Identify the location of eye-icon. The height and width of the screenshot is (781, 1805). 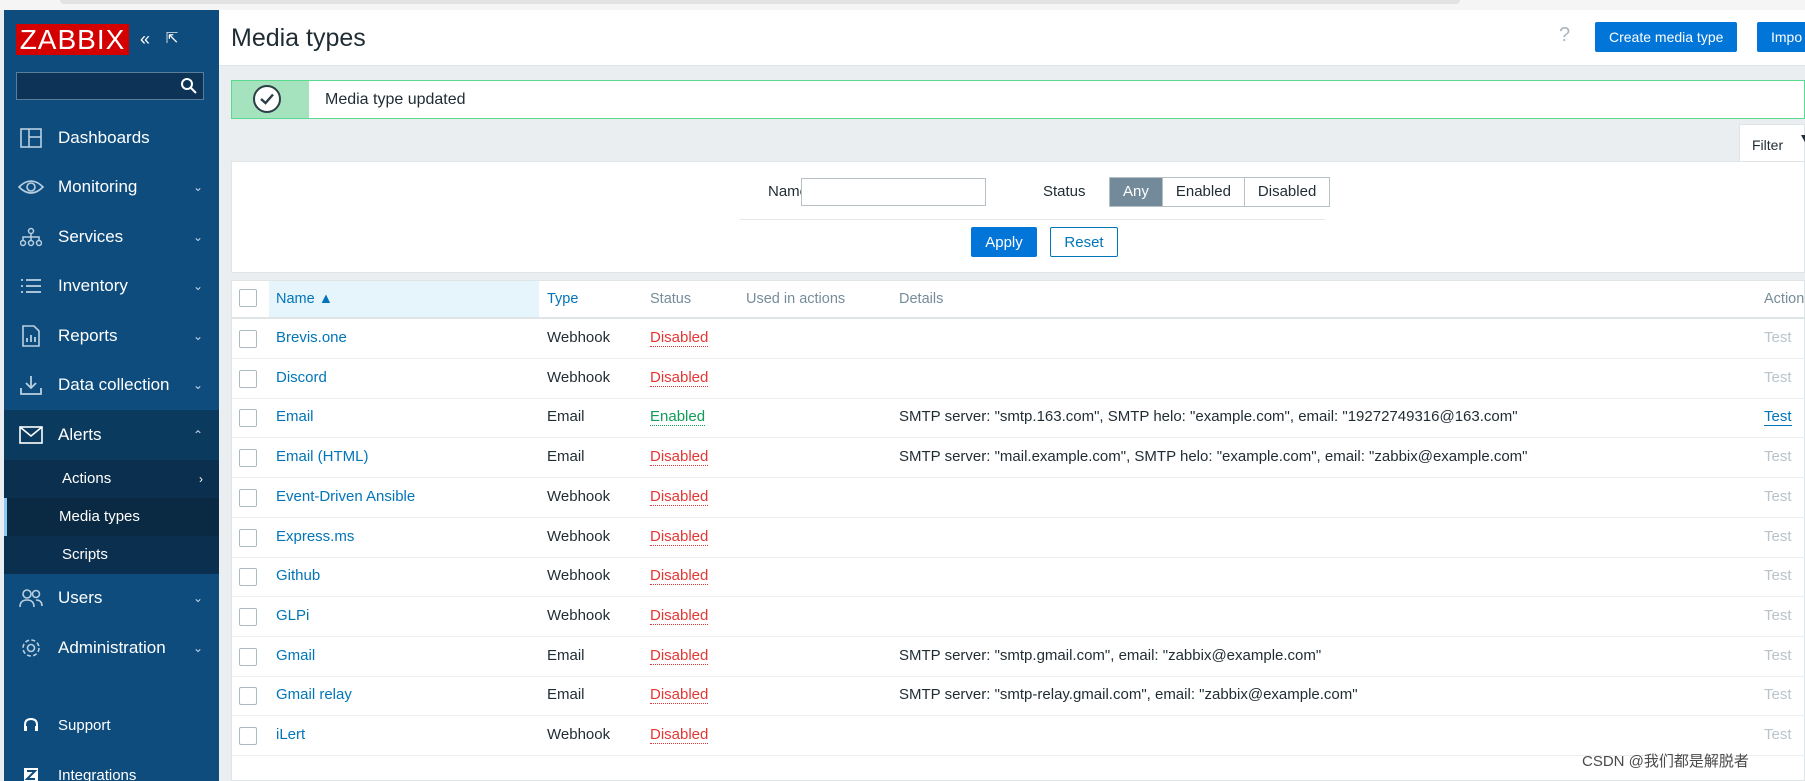
(31, 187).